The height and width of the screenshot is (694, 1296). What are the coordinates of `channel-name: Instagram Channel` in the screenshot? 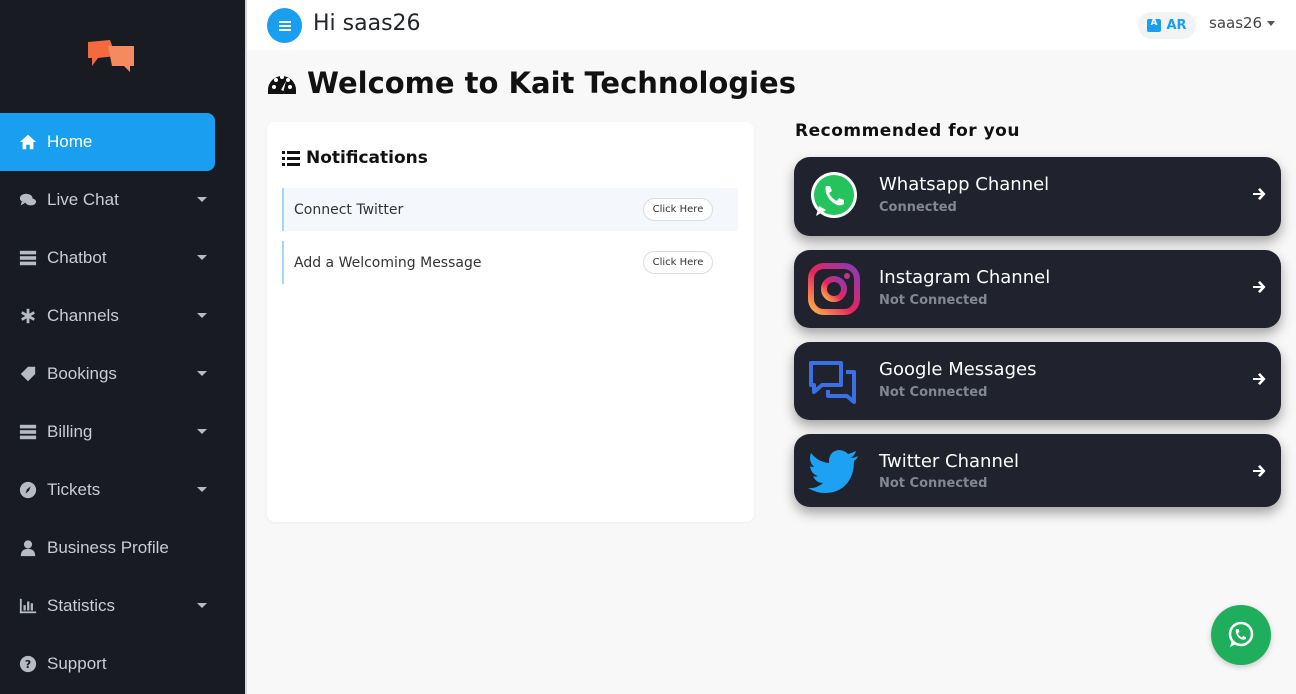 It's located at (965, 277).